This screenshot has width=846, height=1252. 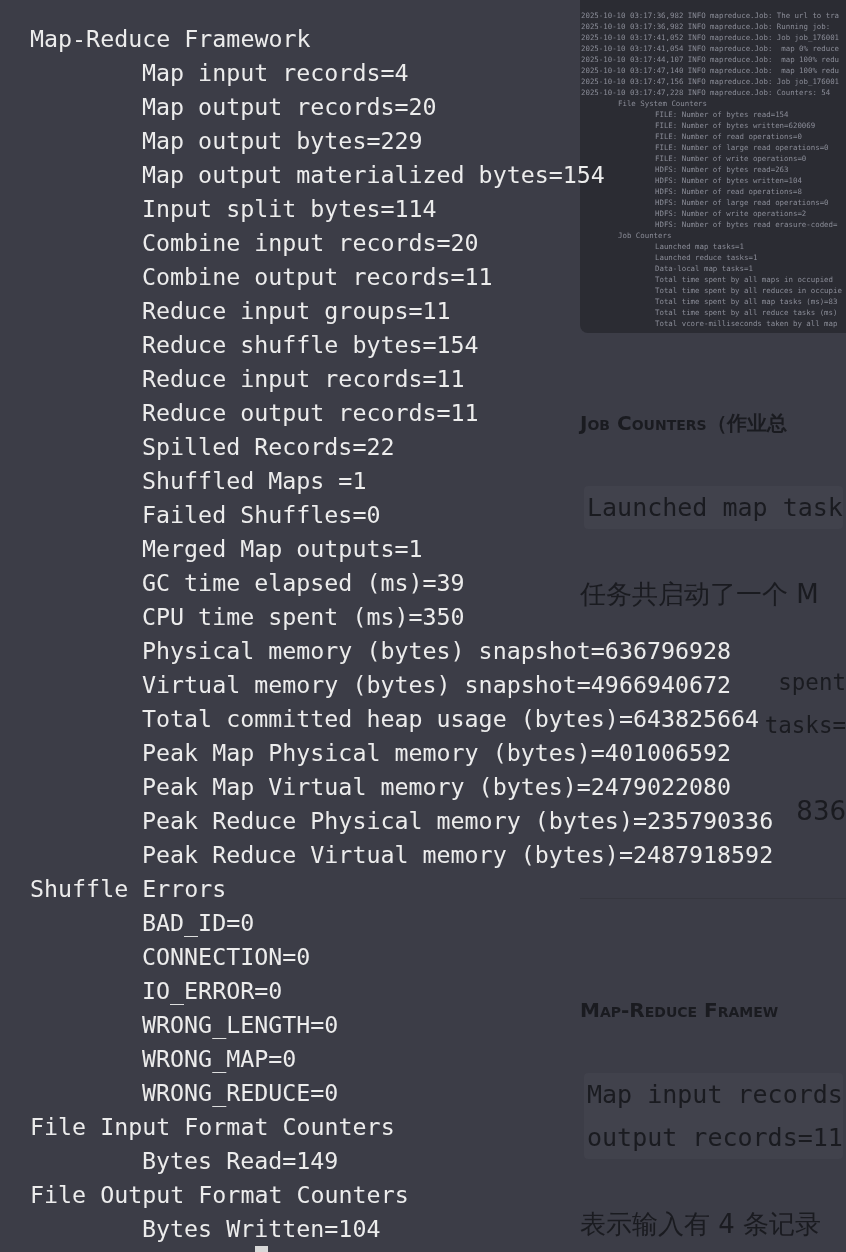 What do you see at coordinates (451, 719) in the screenshot?
I see `counter-line: Total committed heap usage (bytes)=643825664` at bounding box center [451, 719].